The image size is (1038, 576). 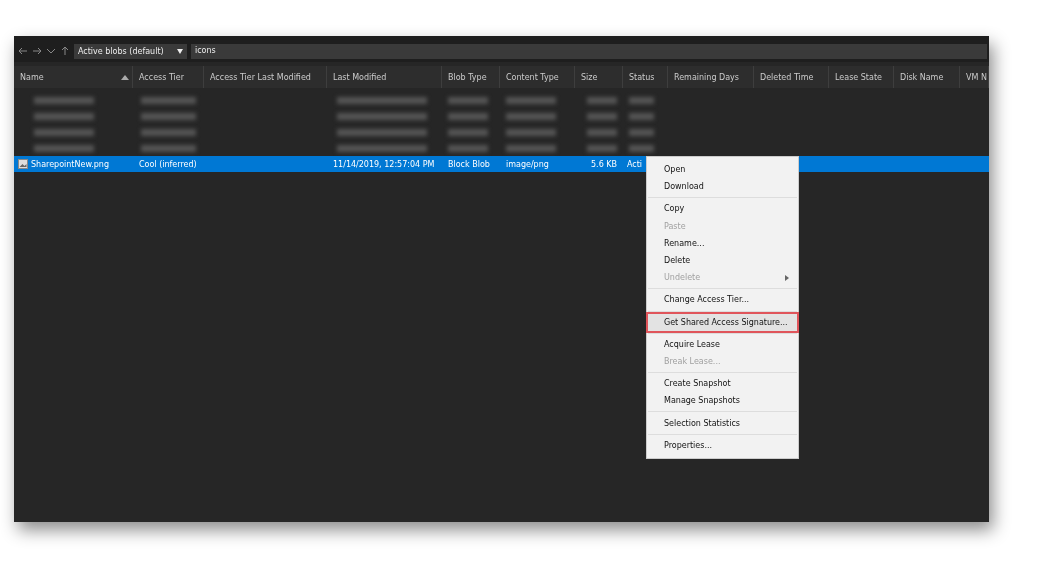 I want to click on column-header: Last Modified, so click(x=384, y=77).